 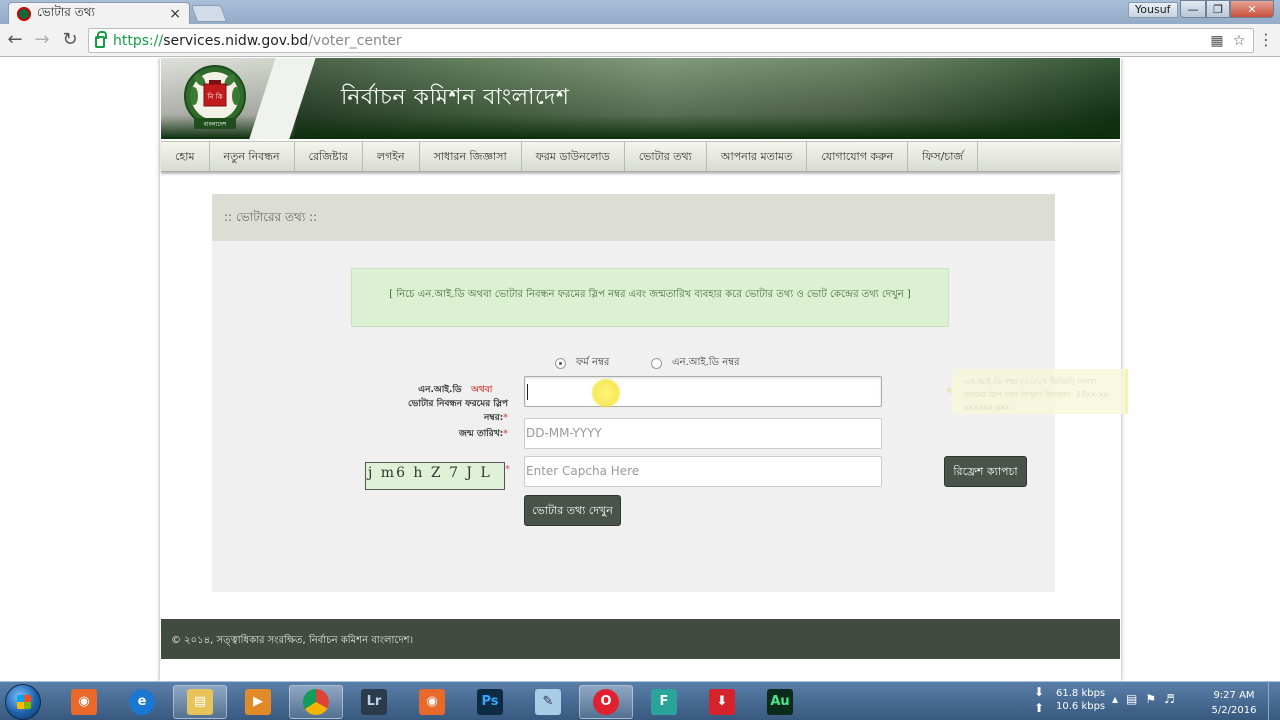 What do you see at coordinates (329, 156) in the screenshot?
I see `nav-register: রেজিষ্টার` at bounding box center [329, 156].